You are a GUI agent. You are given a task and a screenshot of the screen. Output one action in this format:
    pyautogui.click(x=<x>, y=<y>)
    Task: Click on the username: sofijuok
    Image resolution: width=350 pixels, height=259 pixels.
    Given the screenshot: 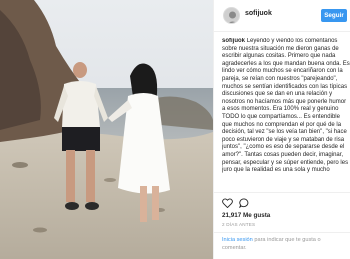 What is the action you would take?
    pyautogui.click(x=258, y=13)
    